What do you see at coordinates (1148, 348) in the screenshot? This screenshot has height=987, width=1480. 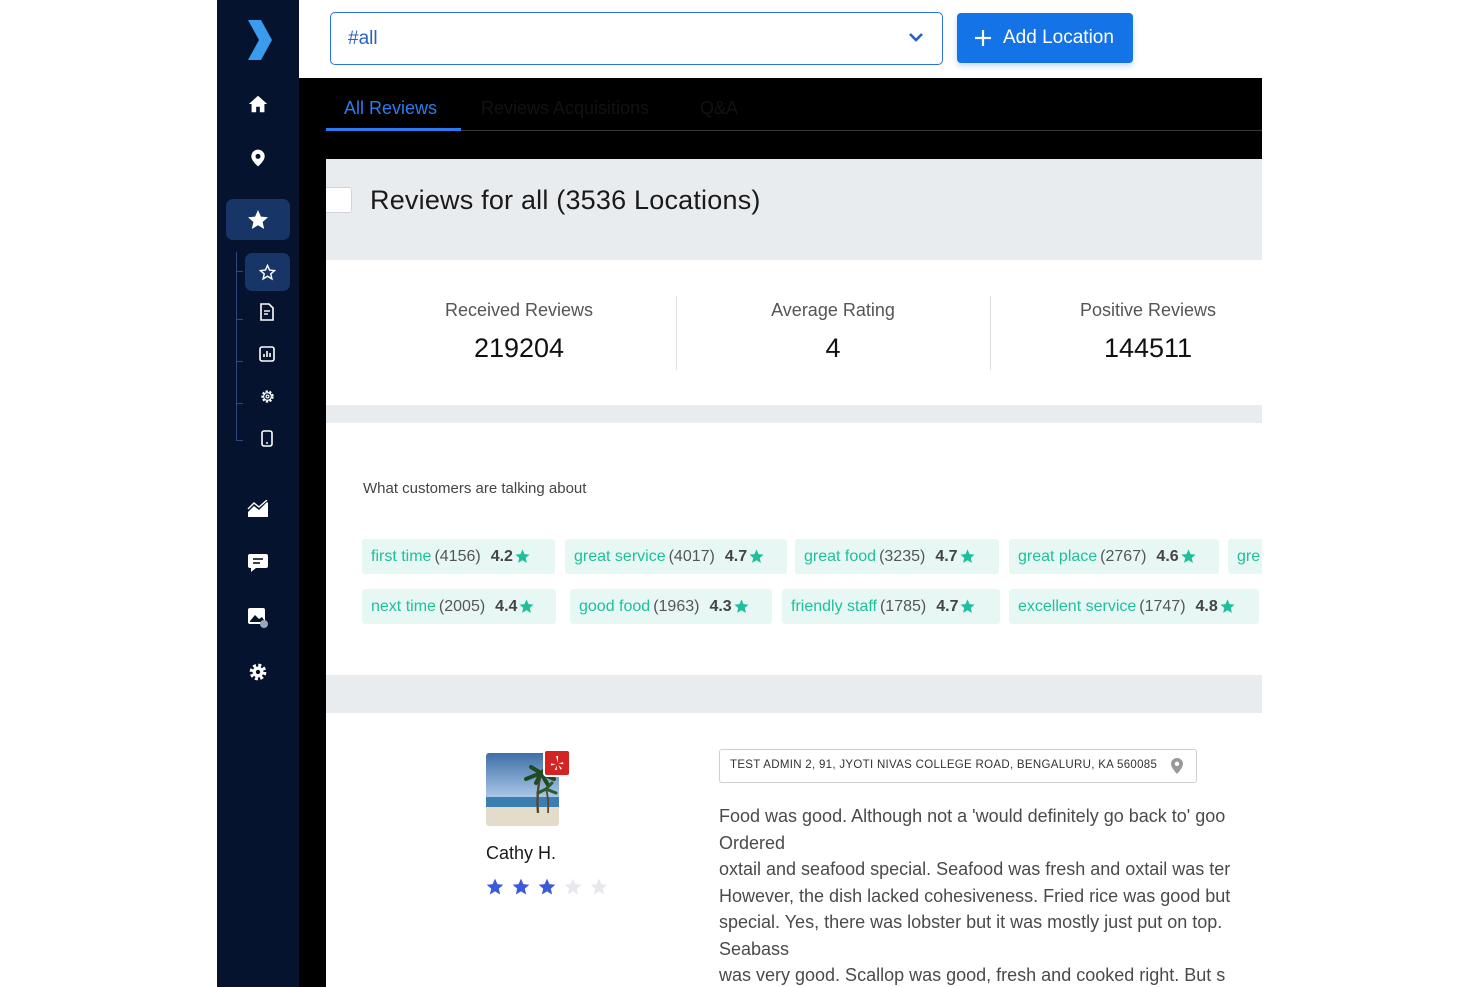 I see `stat-value: 144511` at bounding box center [1148, 348].